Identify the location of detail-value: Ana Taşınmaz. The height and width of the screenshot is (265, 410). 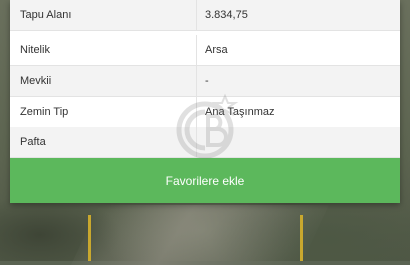
(240, 112).